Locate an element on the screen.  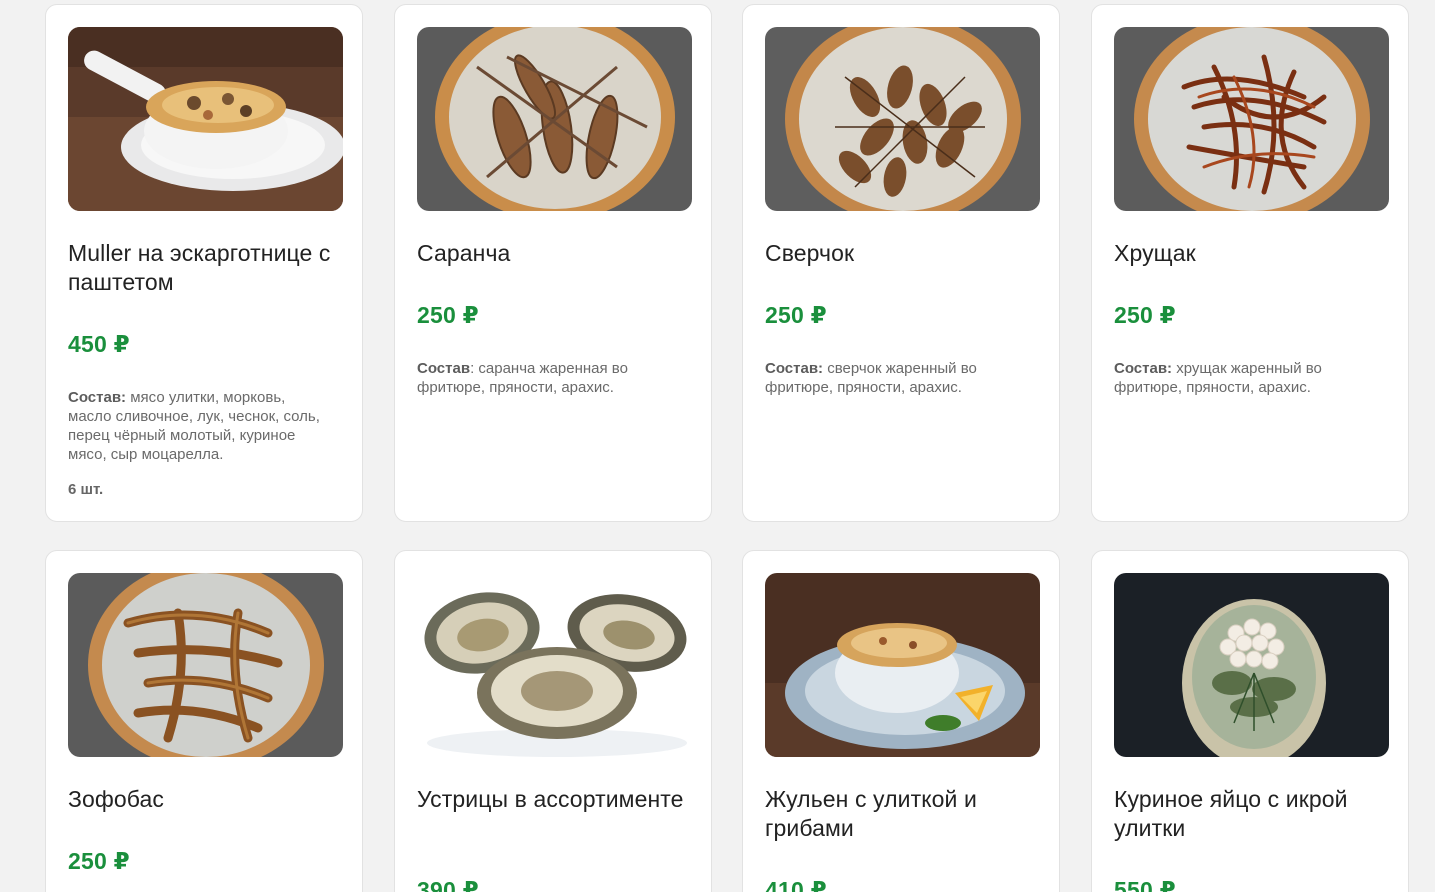
product-name: Muller на эскарготнице с паштетом is located at coordinates (207, 268).